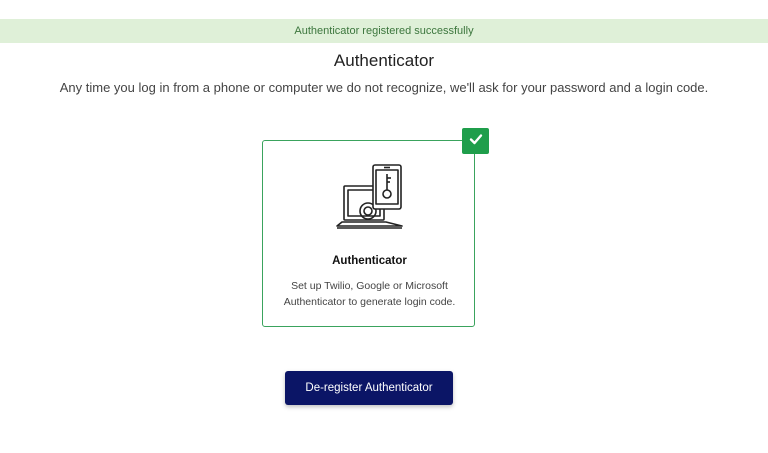  I want to click on card-title: Authenticator, so click(369, 261).